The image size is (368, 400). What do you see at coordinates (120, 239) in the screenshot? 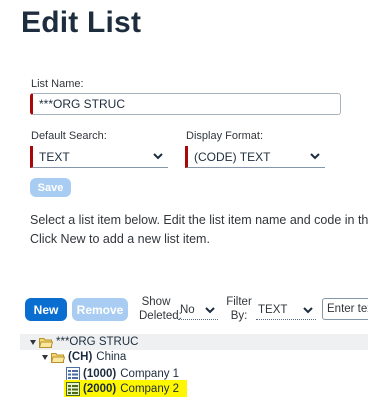
I see `instruction-line-2: Click New to add a new list item.` at bounding box center [120, 239].